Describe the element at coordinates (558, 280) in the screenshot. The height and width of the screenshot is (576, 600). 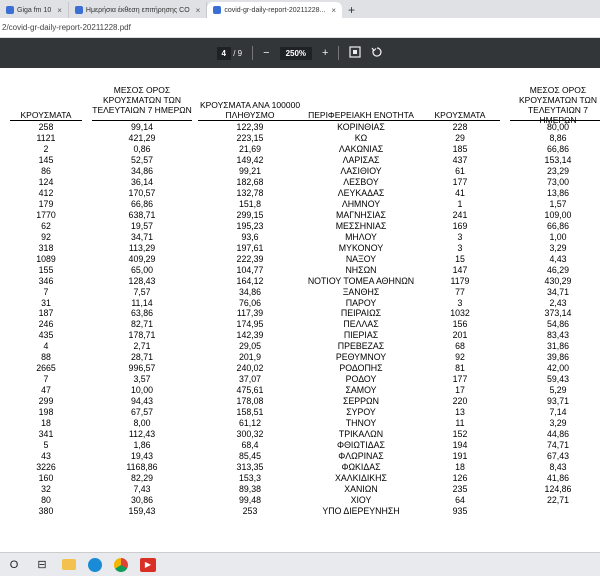
I see `cell-avg-right: 430,29` at that location.